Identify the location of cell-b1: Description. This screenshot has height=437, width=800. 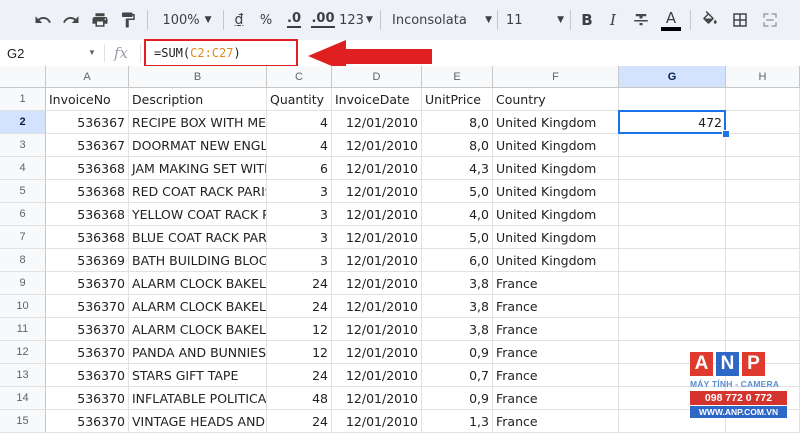
(198, 99).